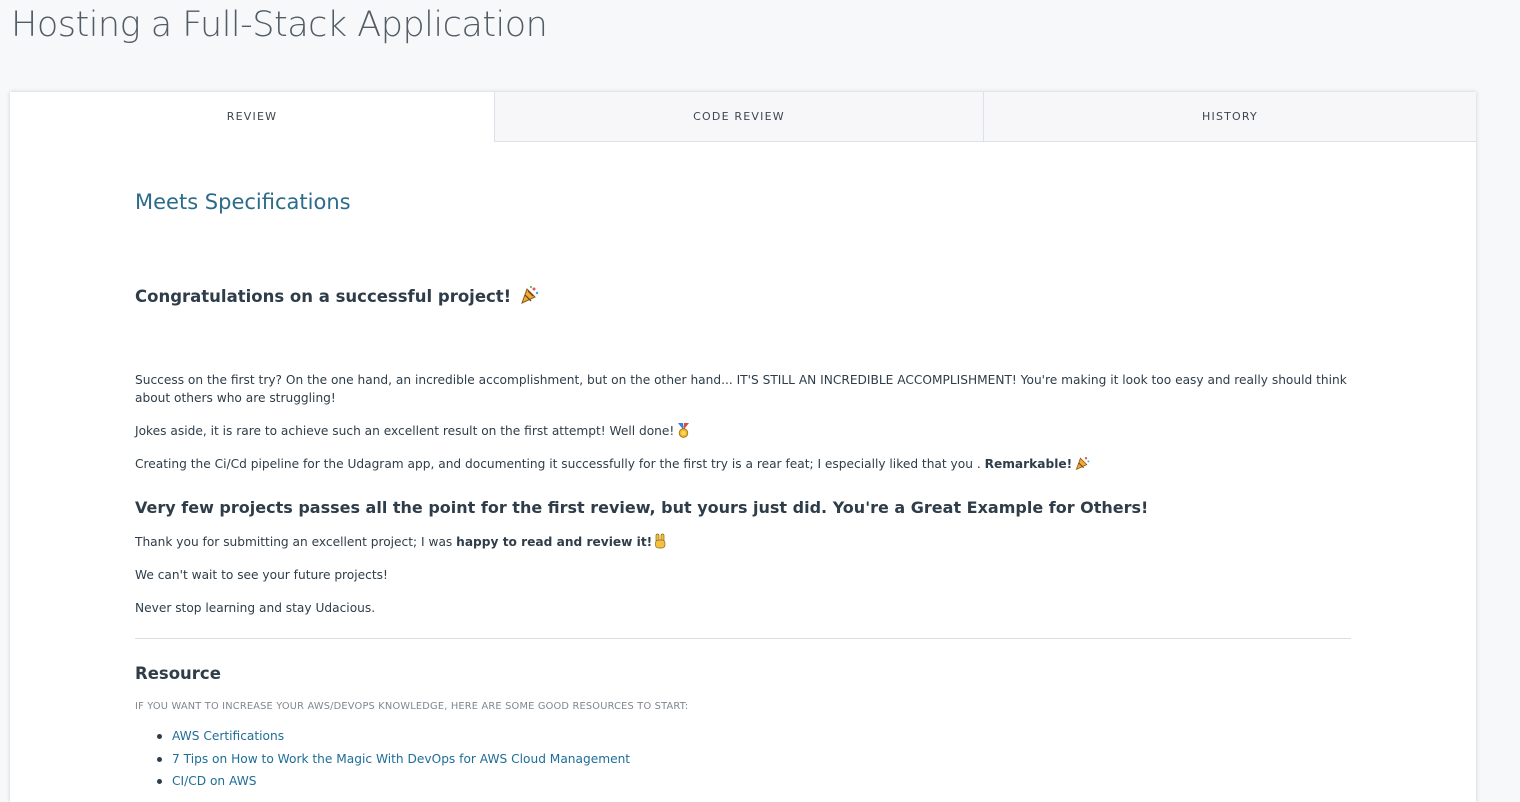 This screenshot has height=802, width=1520. Describe the element at coordinates (393, 738) in the screenshot. I see `list-item: AWS Certifications` at that location.